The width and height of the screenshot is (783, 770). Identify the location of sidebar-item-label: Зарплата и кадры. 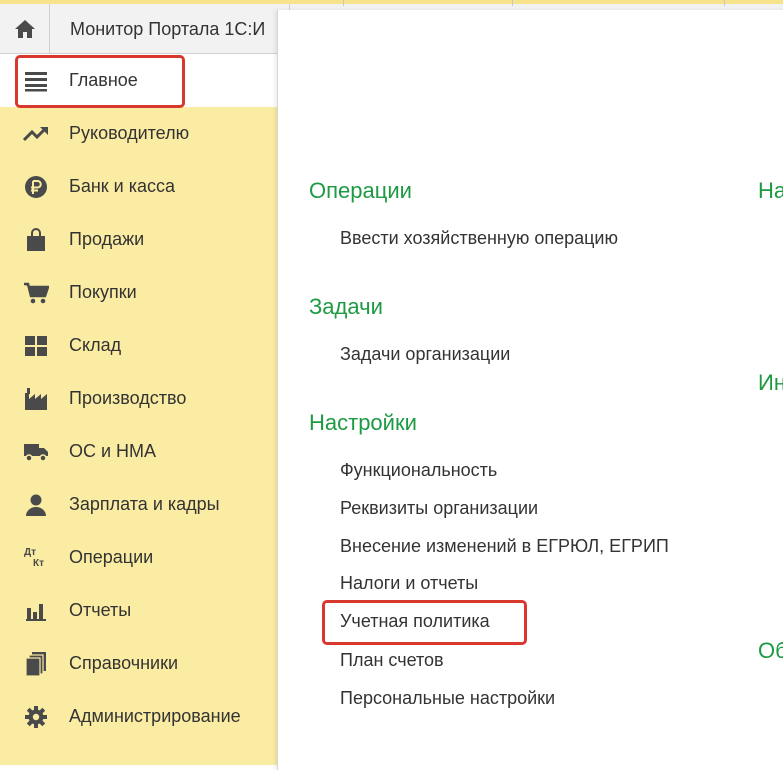
(144, 504).